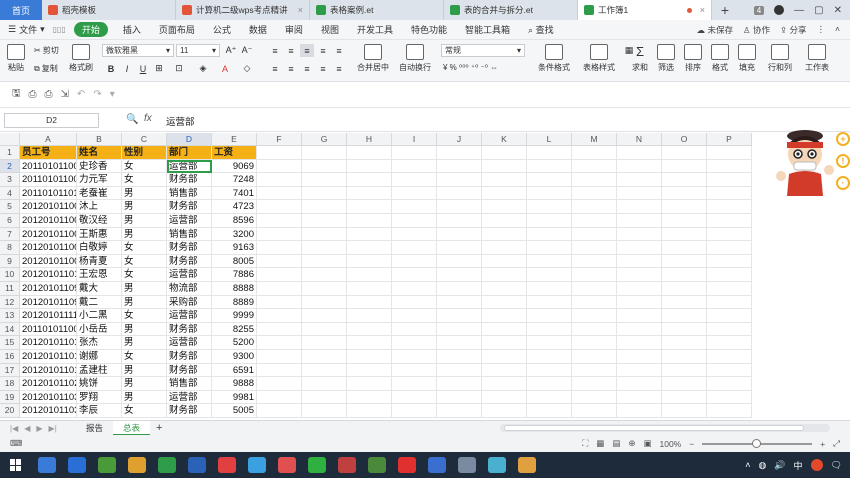  I want to click on zoom-icon: 🔍, so click(132, 119).